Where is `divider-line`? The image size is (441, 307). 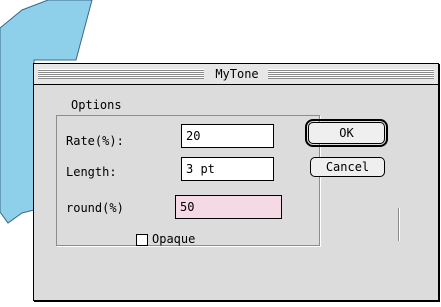
divider-line is located at coordinates (398, 224).